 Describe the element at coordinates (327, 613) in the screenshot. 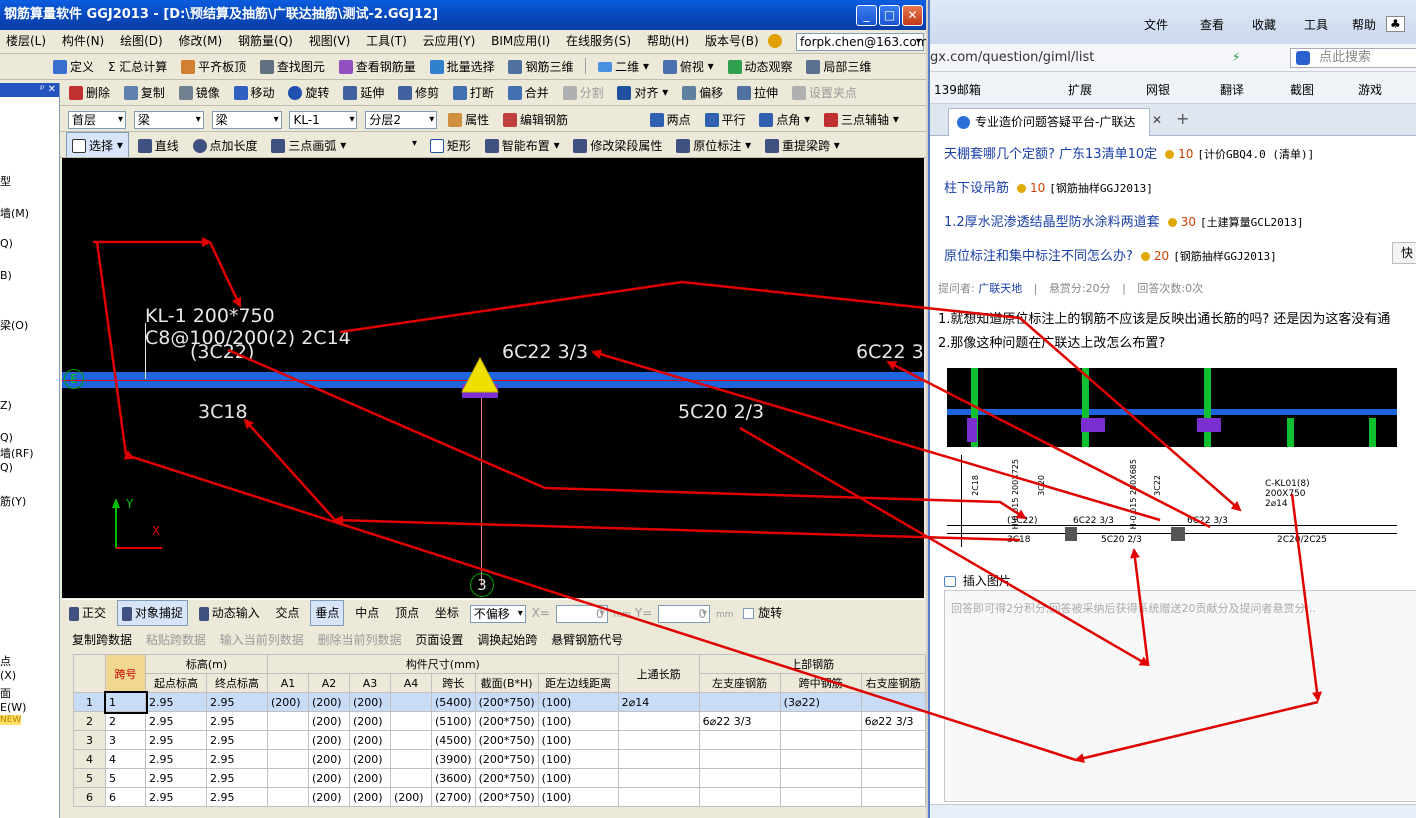

I see `perpendicular-snap: 垂点` at that location.